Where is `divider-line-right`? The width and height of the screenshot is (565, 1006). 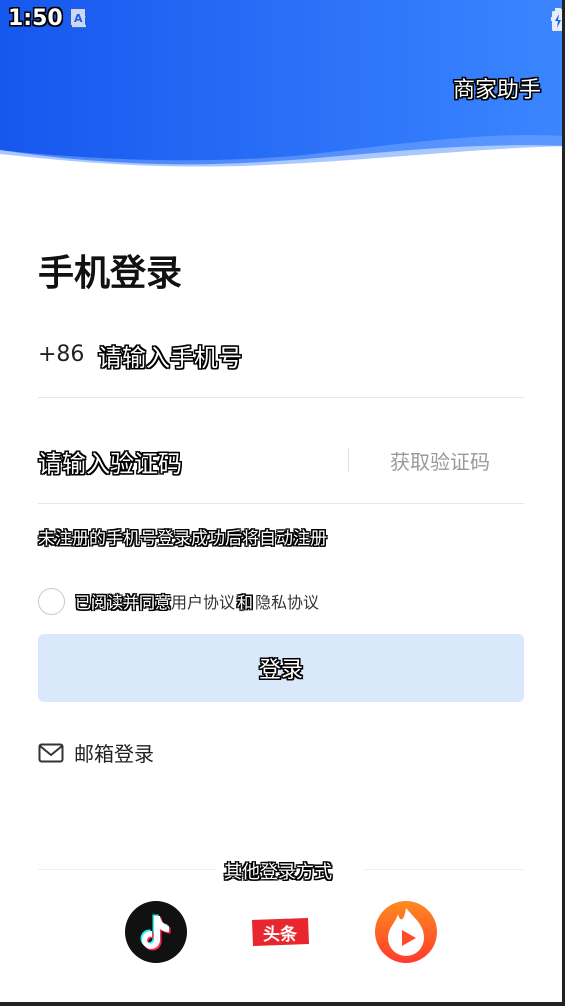 divider-line-right is located at coordinates (444, 869).